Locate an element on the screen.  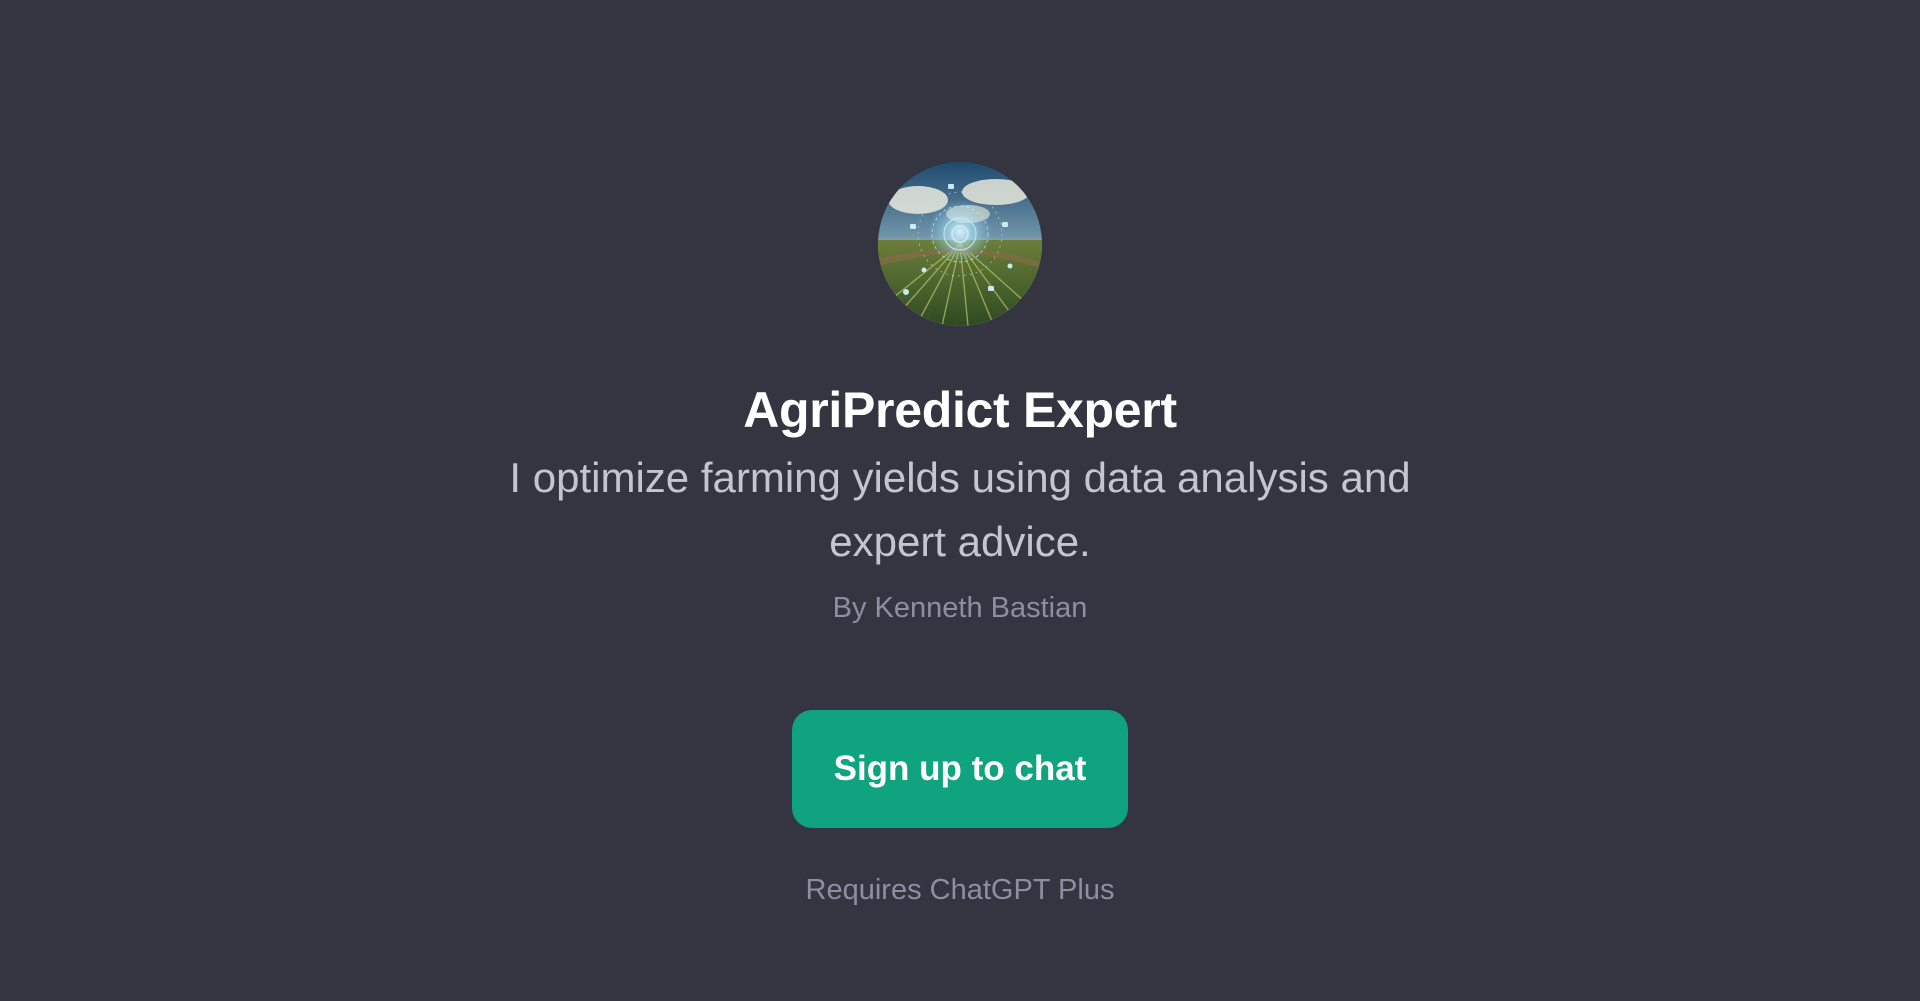
requirement-note: Requires ChatGPT Plus is located at coordinates (960, 890).